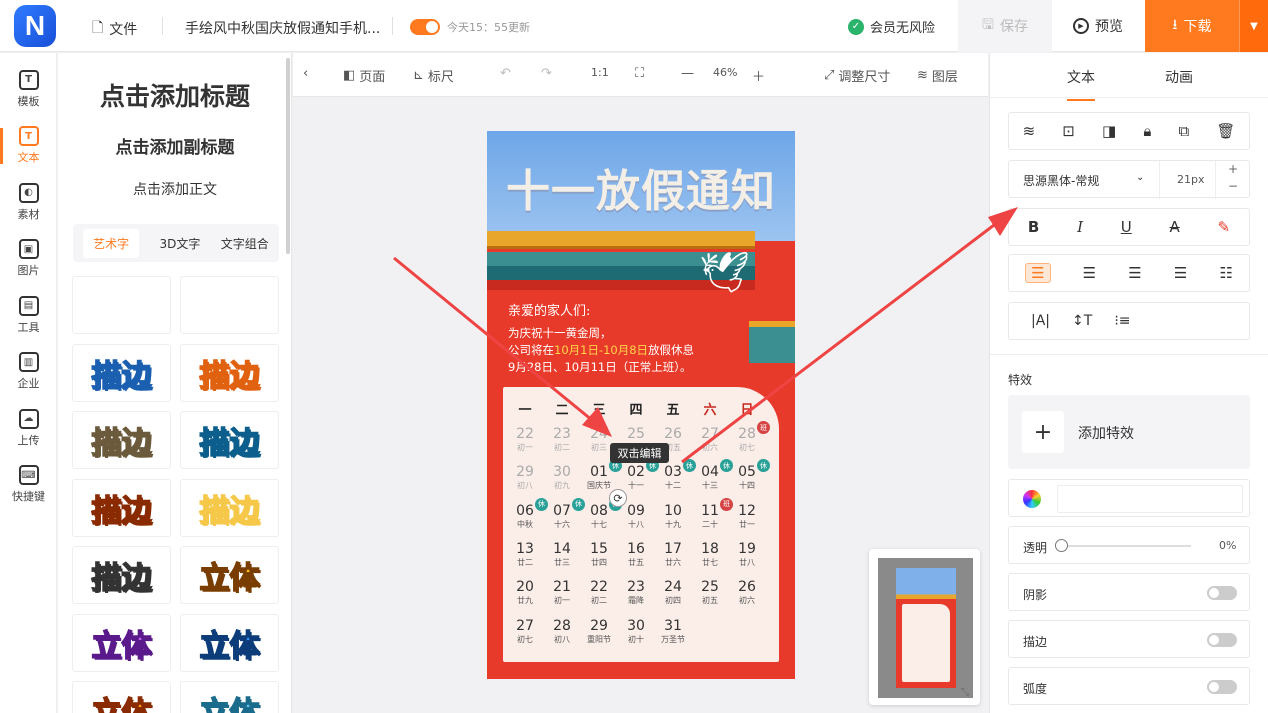 The height and width of the screenshot is (713, 1268). Describe the element at coordinates (305, 73) in the screenshot. I see `collapse-panel-button: ‹` at that location.